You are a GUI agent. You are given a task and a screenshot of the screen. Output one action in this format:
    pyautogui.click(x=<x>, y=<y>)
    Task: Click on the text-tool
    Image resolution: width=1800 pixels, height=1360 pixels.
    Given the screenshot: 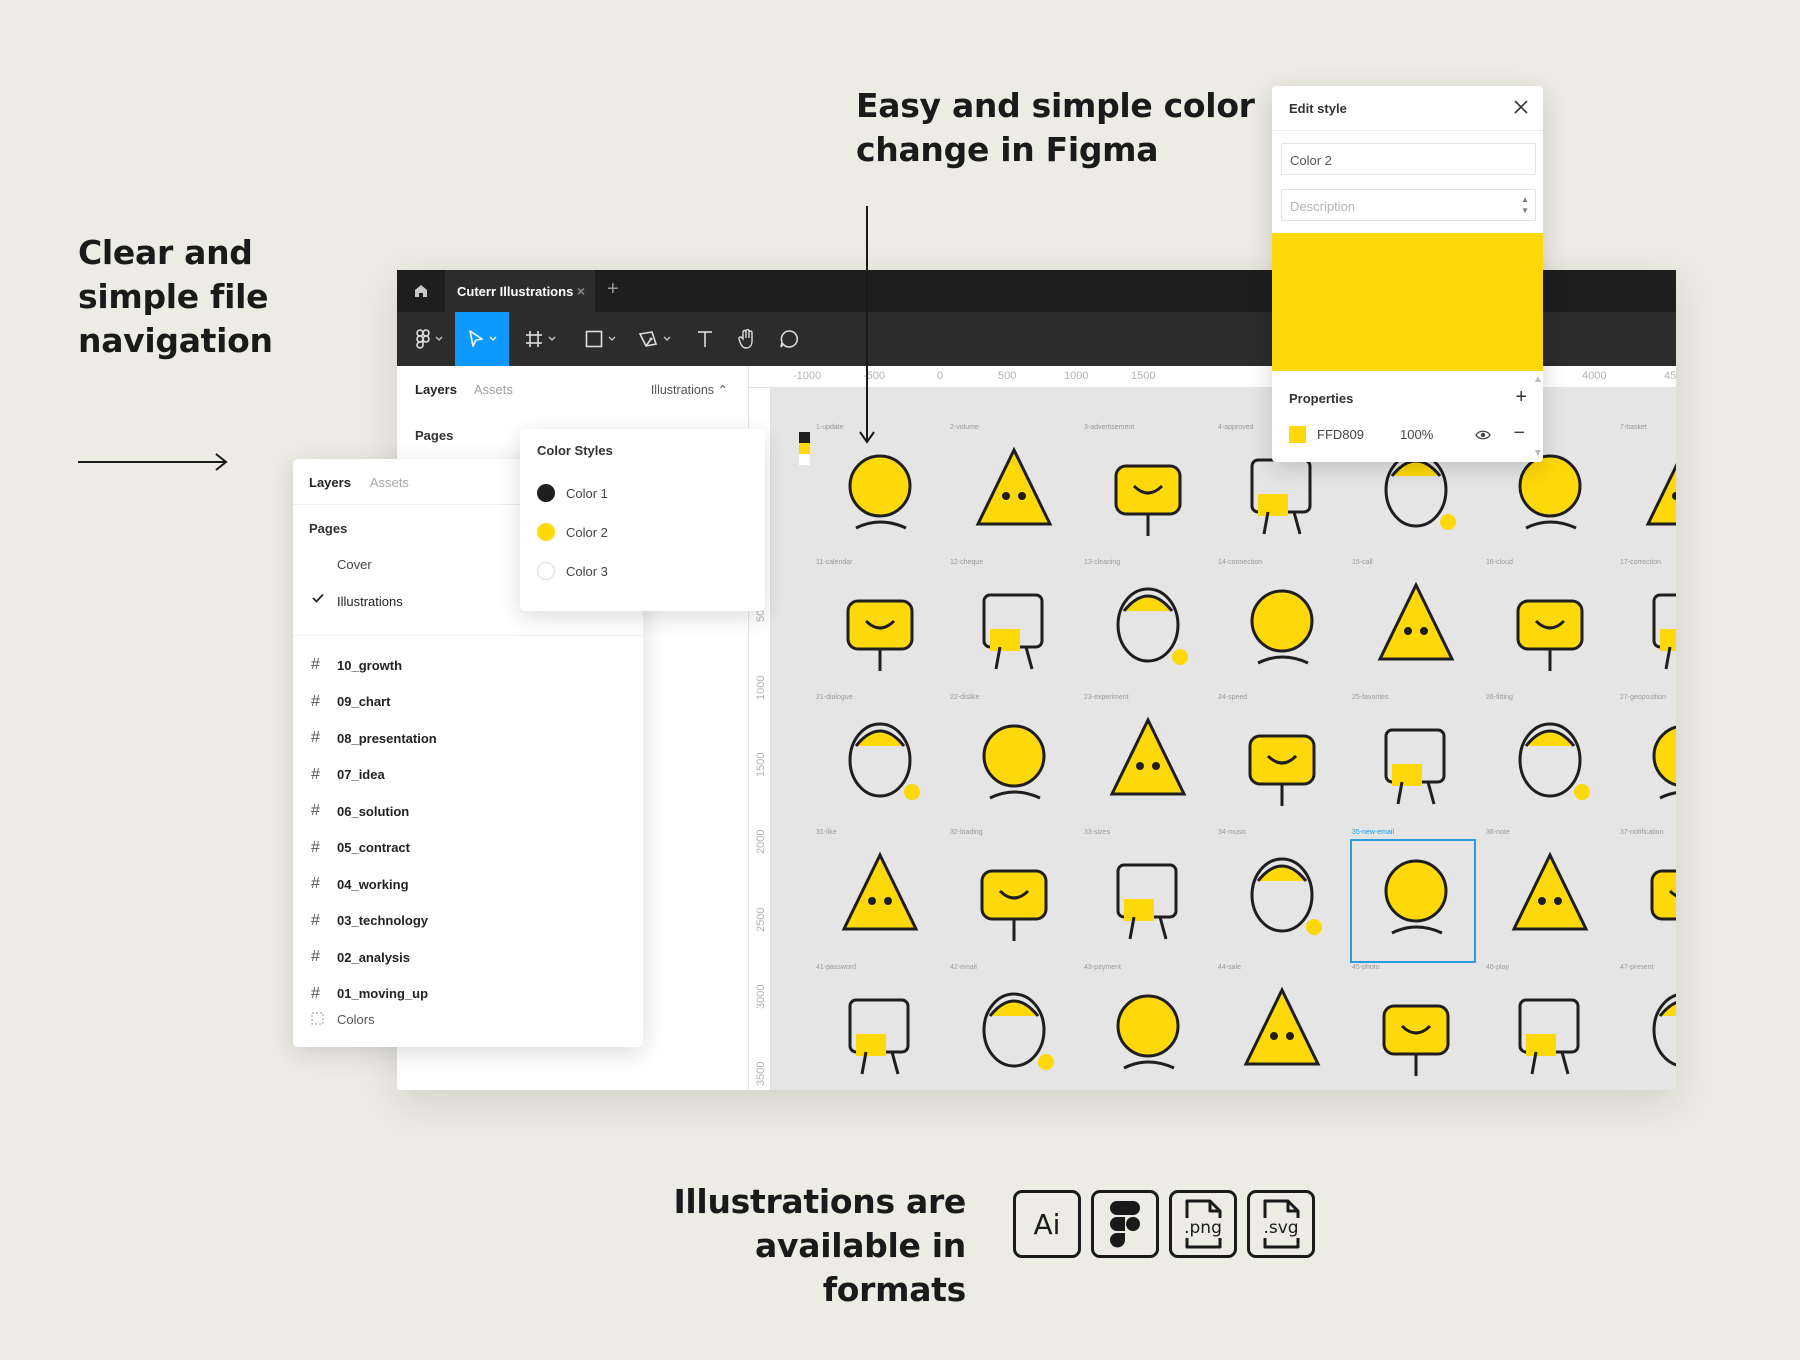 What is the action you would take?
    pyautogui.click(x=705, y=339)
    